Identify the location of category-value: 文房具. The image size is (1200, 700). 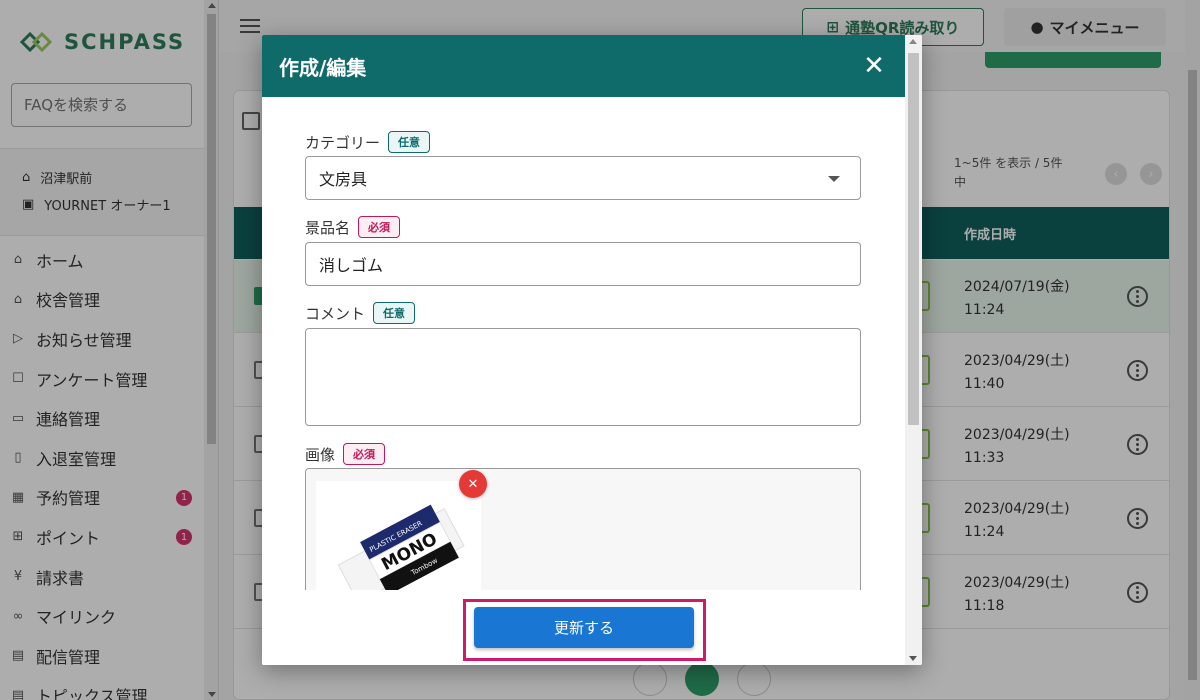
(343, 179).